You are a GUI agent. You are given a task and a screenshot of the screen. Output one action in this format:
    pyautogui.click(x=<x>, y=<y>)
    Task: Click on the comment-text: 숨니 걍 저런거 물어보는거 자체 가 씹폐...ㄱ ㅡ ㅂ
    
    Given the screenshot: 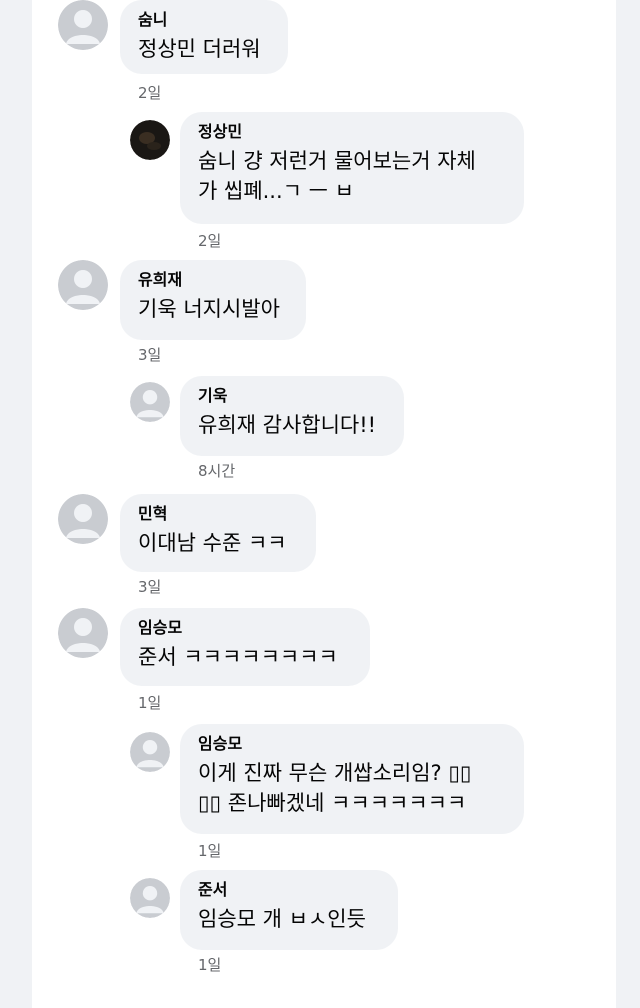 What is the action you would take?
    pyautogui.click(x=337, y=176)
    